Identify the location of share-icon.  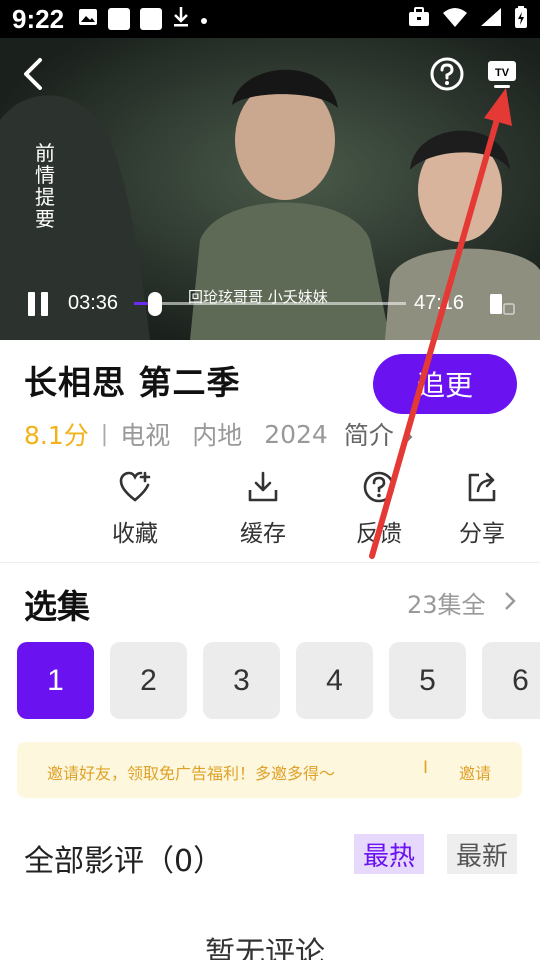
(482, 487).